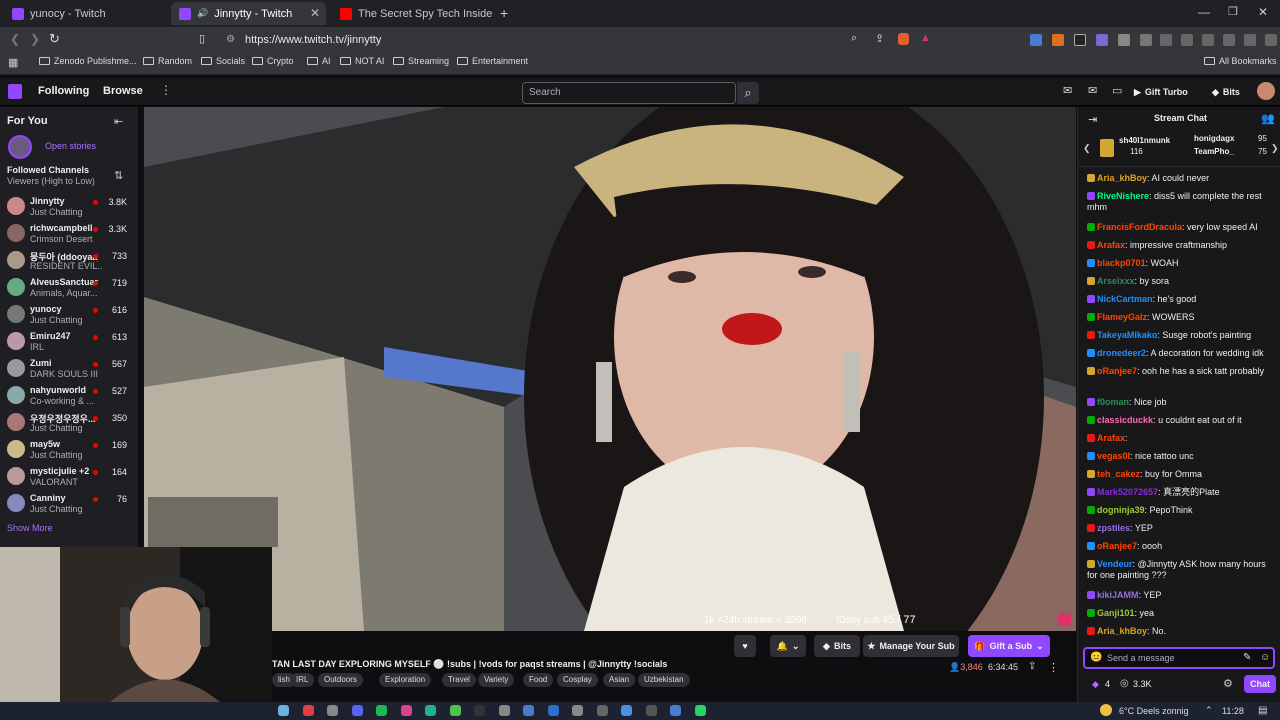  Describe the element at coordinates (1117, 90) in the screenshot. I see `notifications-icon: ▭` at that location.